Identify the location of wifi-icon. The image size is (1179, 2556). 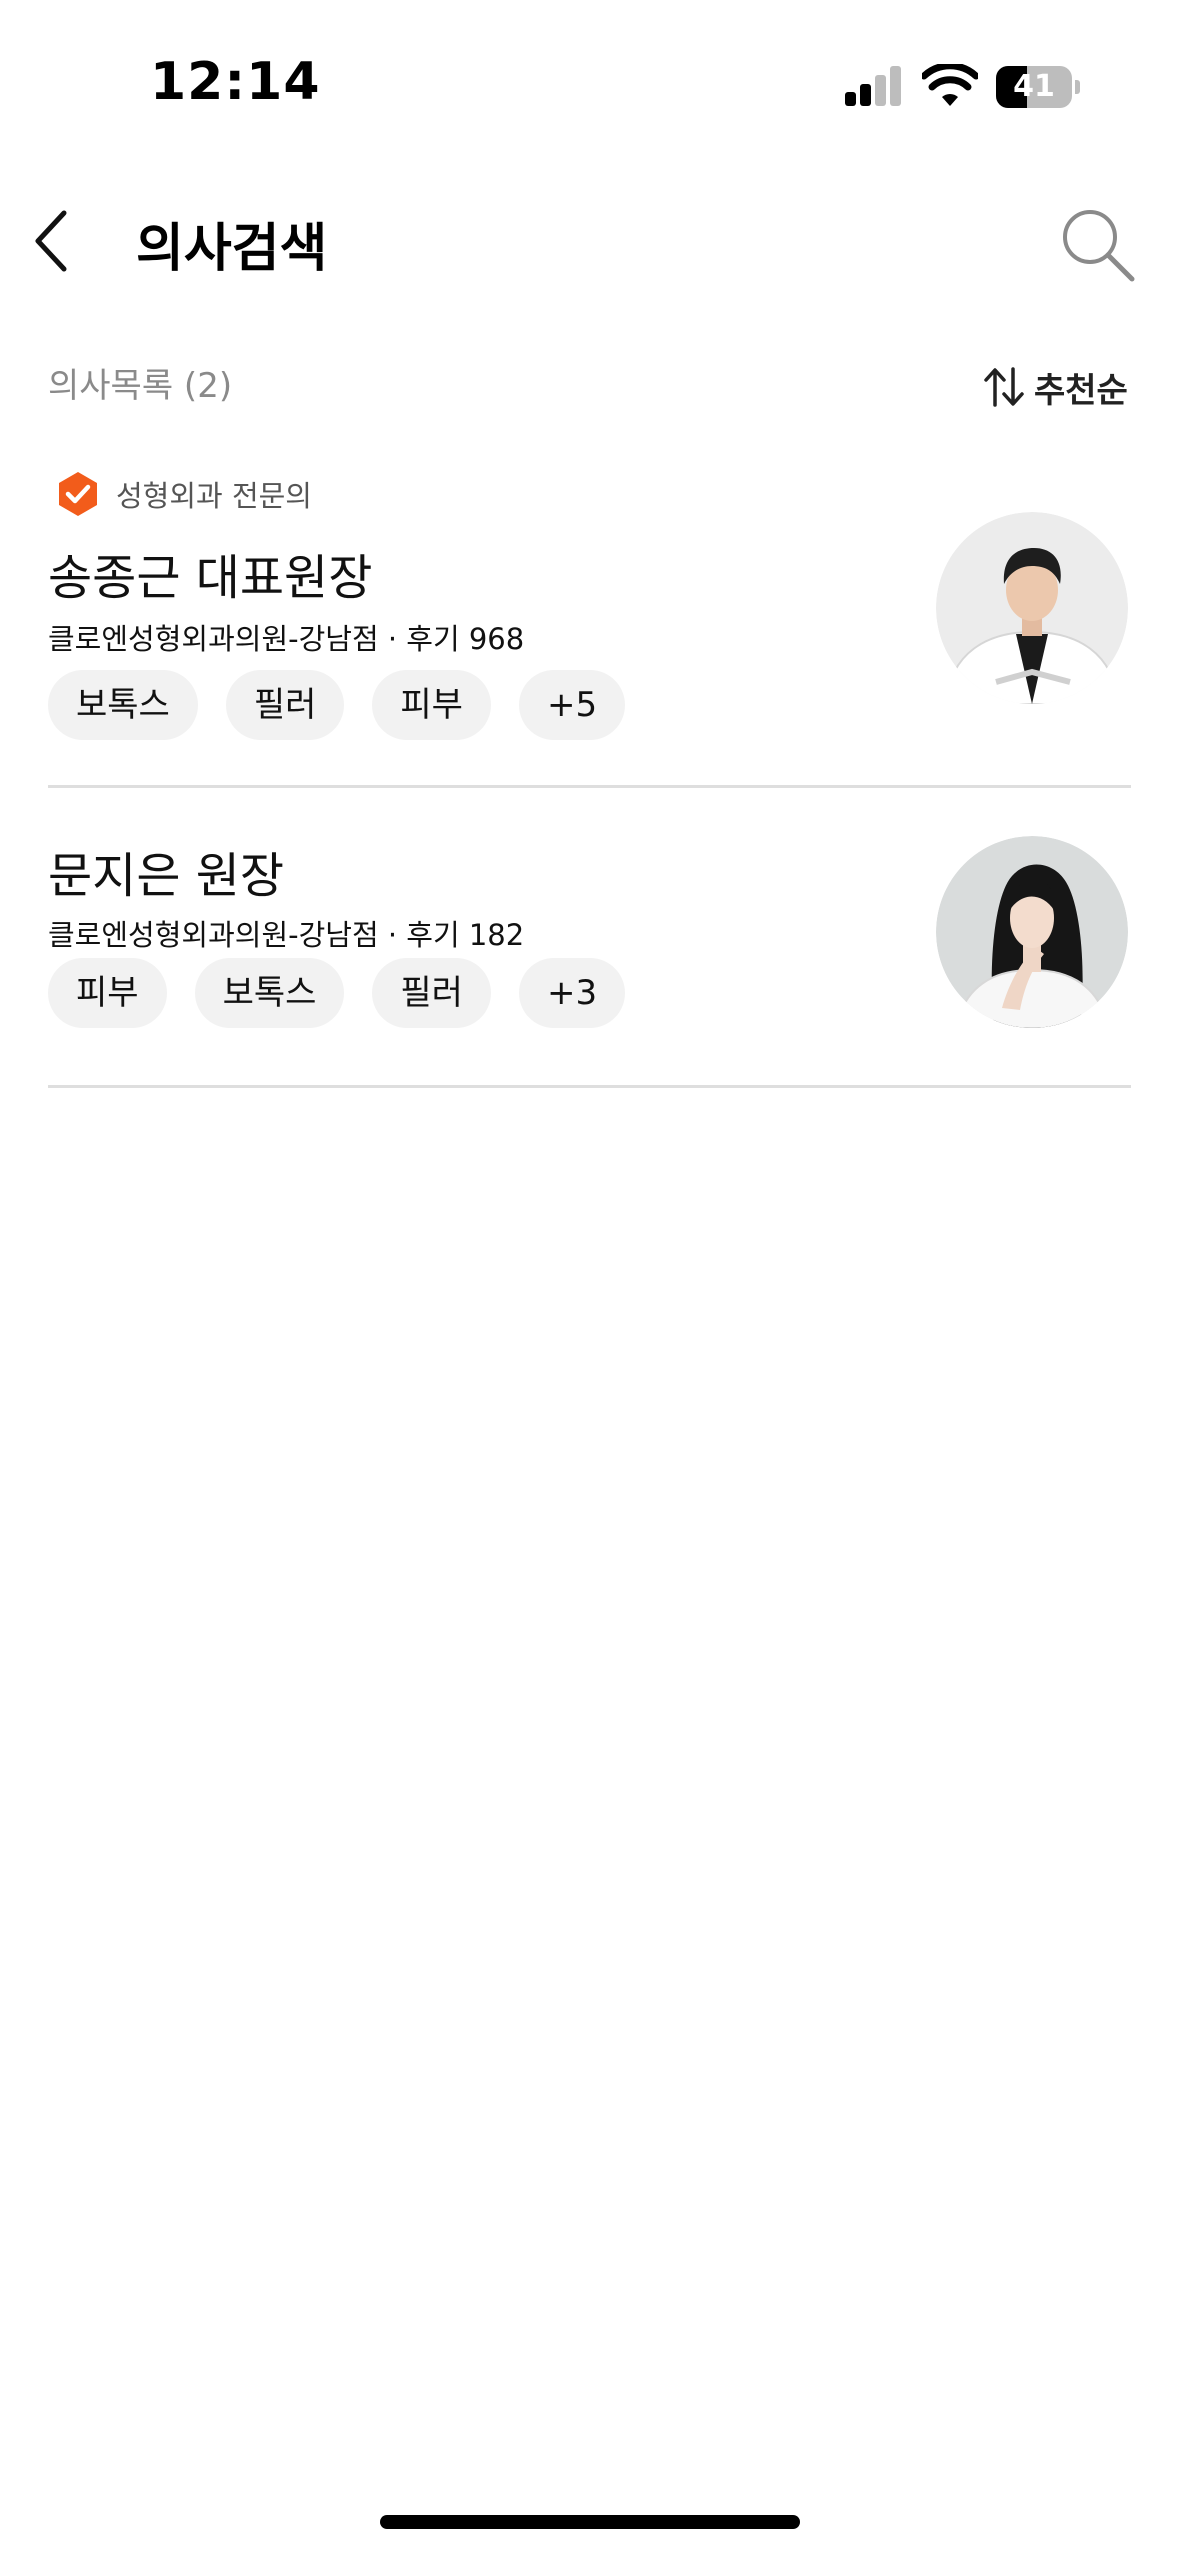
(950, 85).